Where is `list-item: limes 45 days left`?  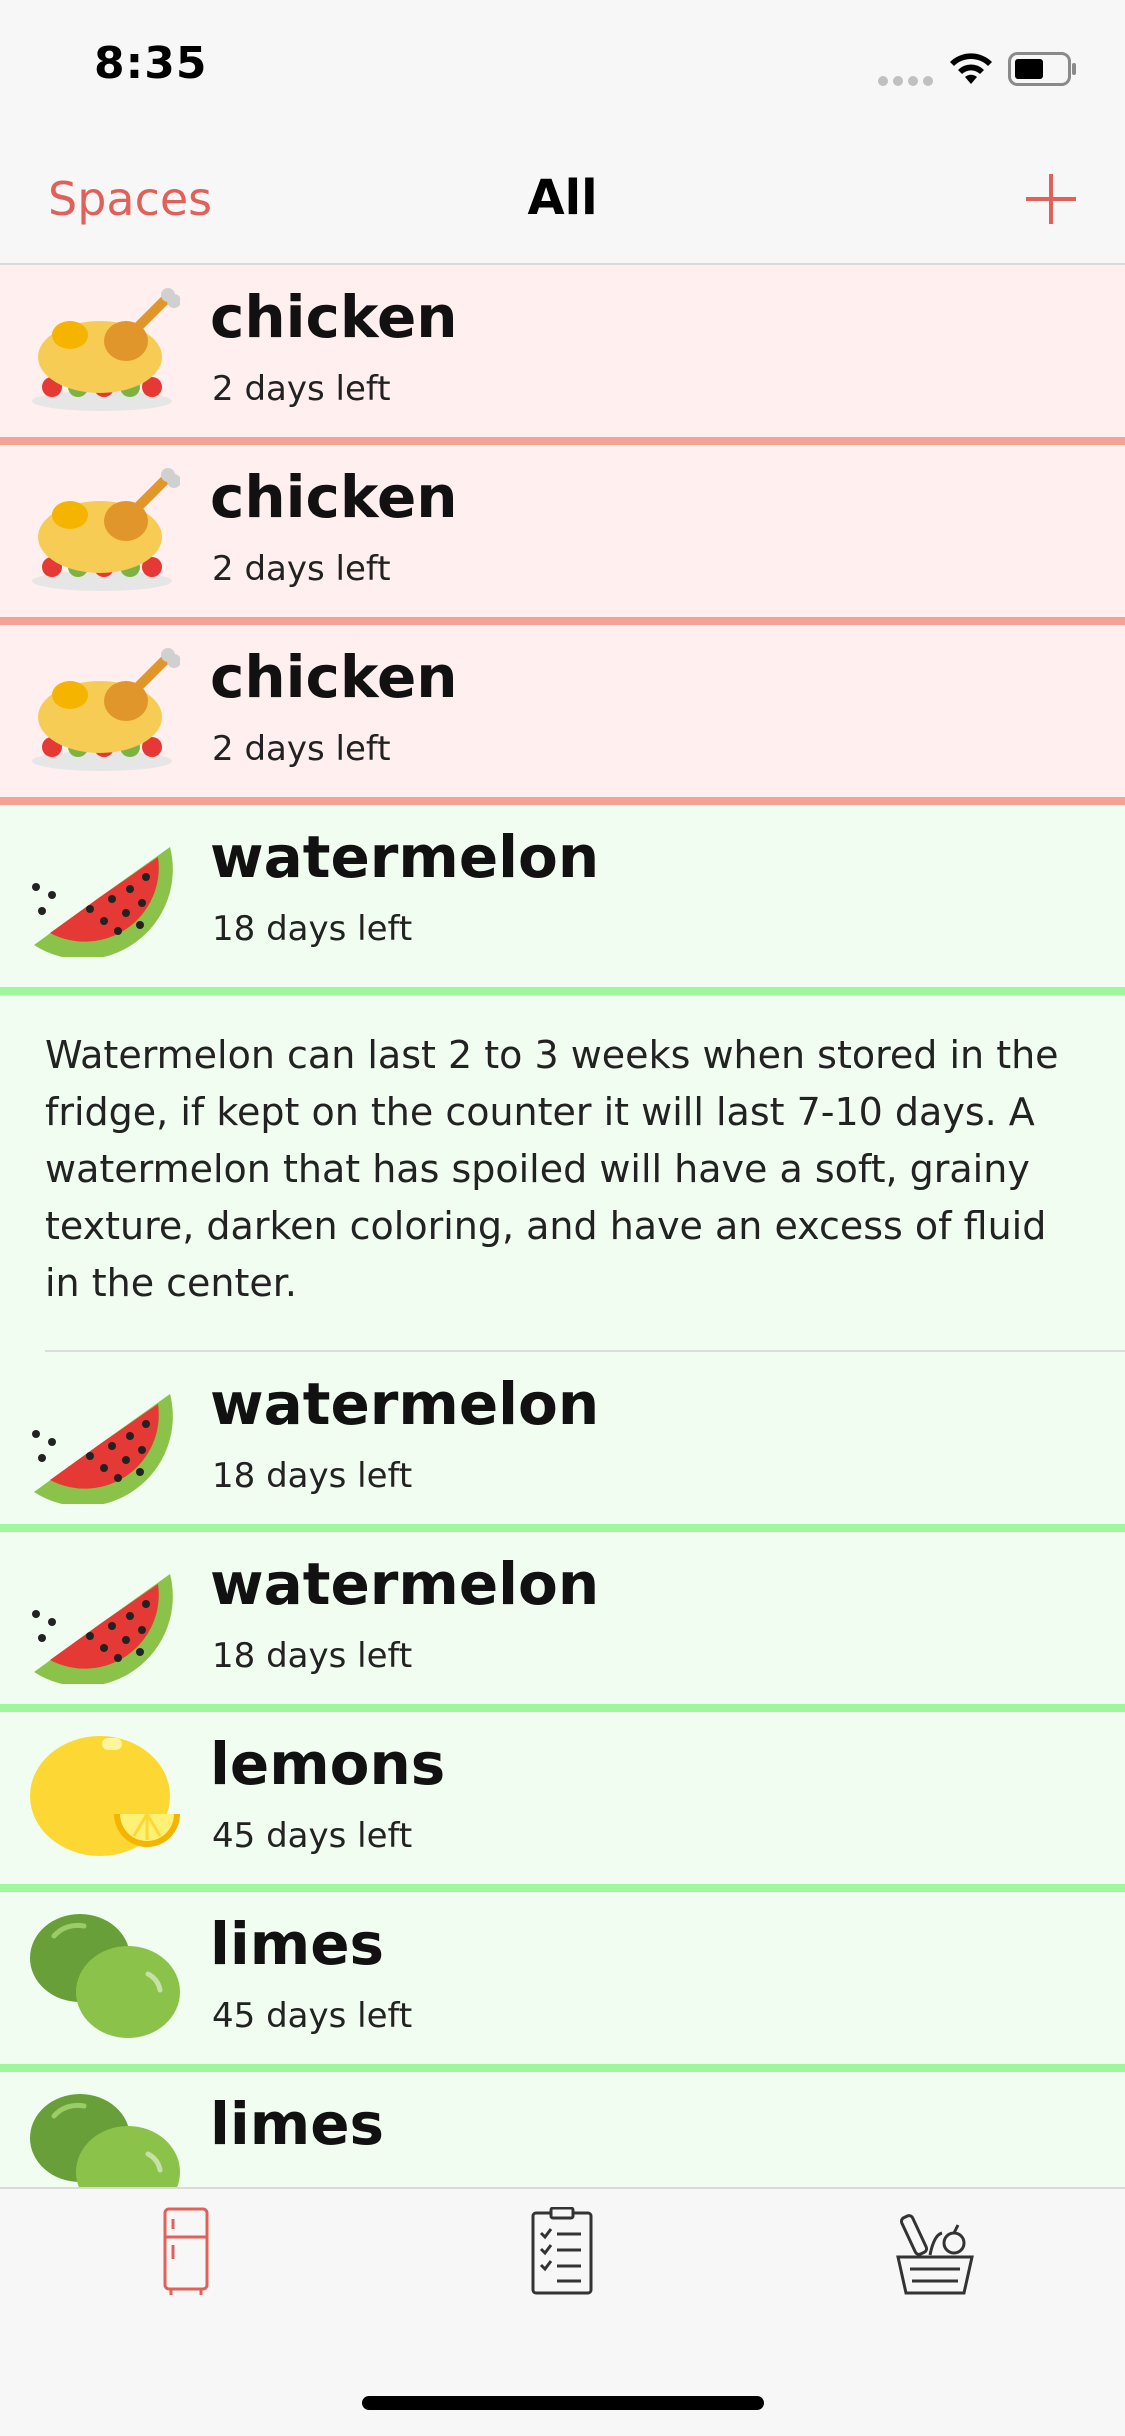 list-item: limes 45 days left is located at coordinates (562, 1982).